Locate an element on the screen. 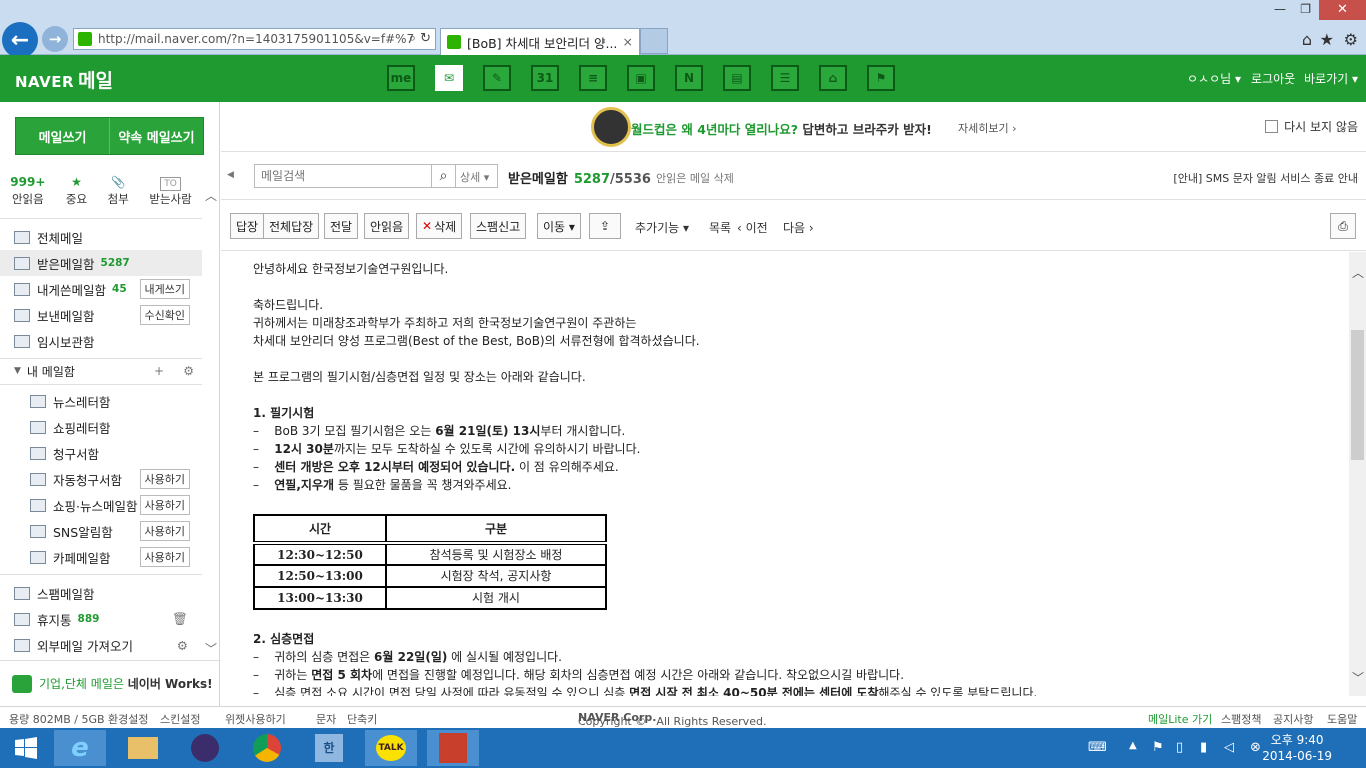 Image resolution: width=1366 pixels, height=768 pixels. me-service-icon: me is located at coordinates (401, 78).